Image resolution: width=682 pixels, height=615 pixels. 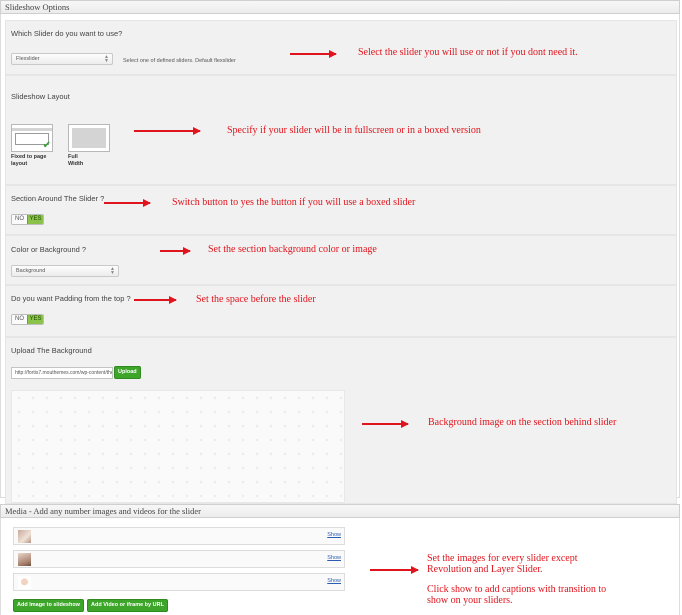 What do you see at coordinates (470, 600) in the screenshot?
I see `annotation-media-4: show on your sliders.` at bounding box center [470, 600].